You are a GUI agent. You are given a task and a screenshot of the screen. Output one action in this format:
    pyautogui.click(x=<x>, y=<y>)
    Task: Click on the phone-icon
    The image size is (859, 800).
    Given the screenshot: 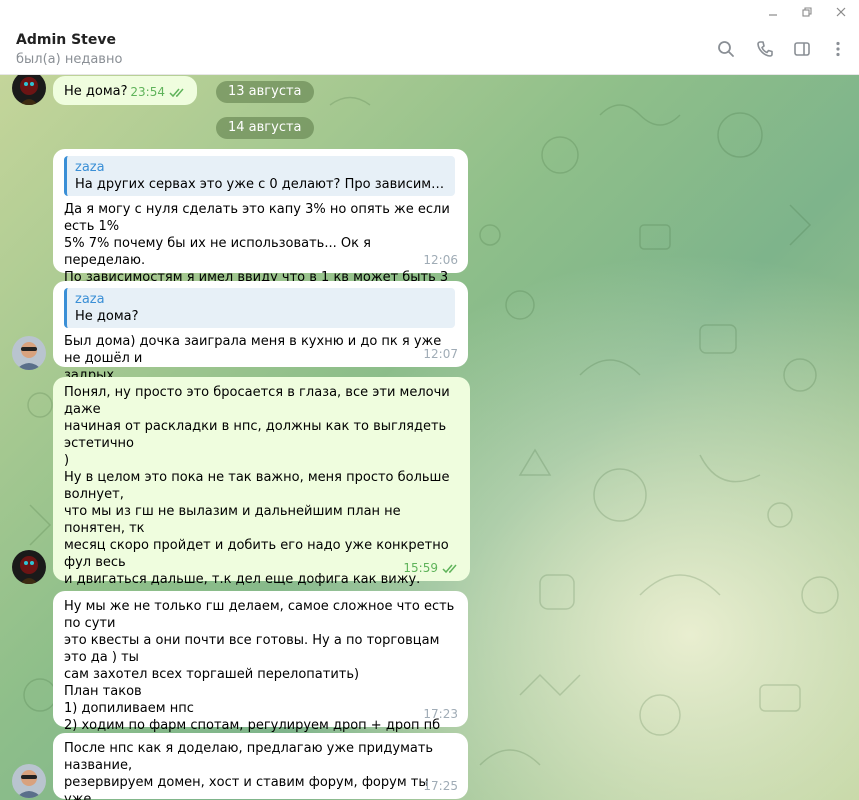 What is the action you would take?
    pyautogui.click(x=765, y=49)
    